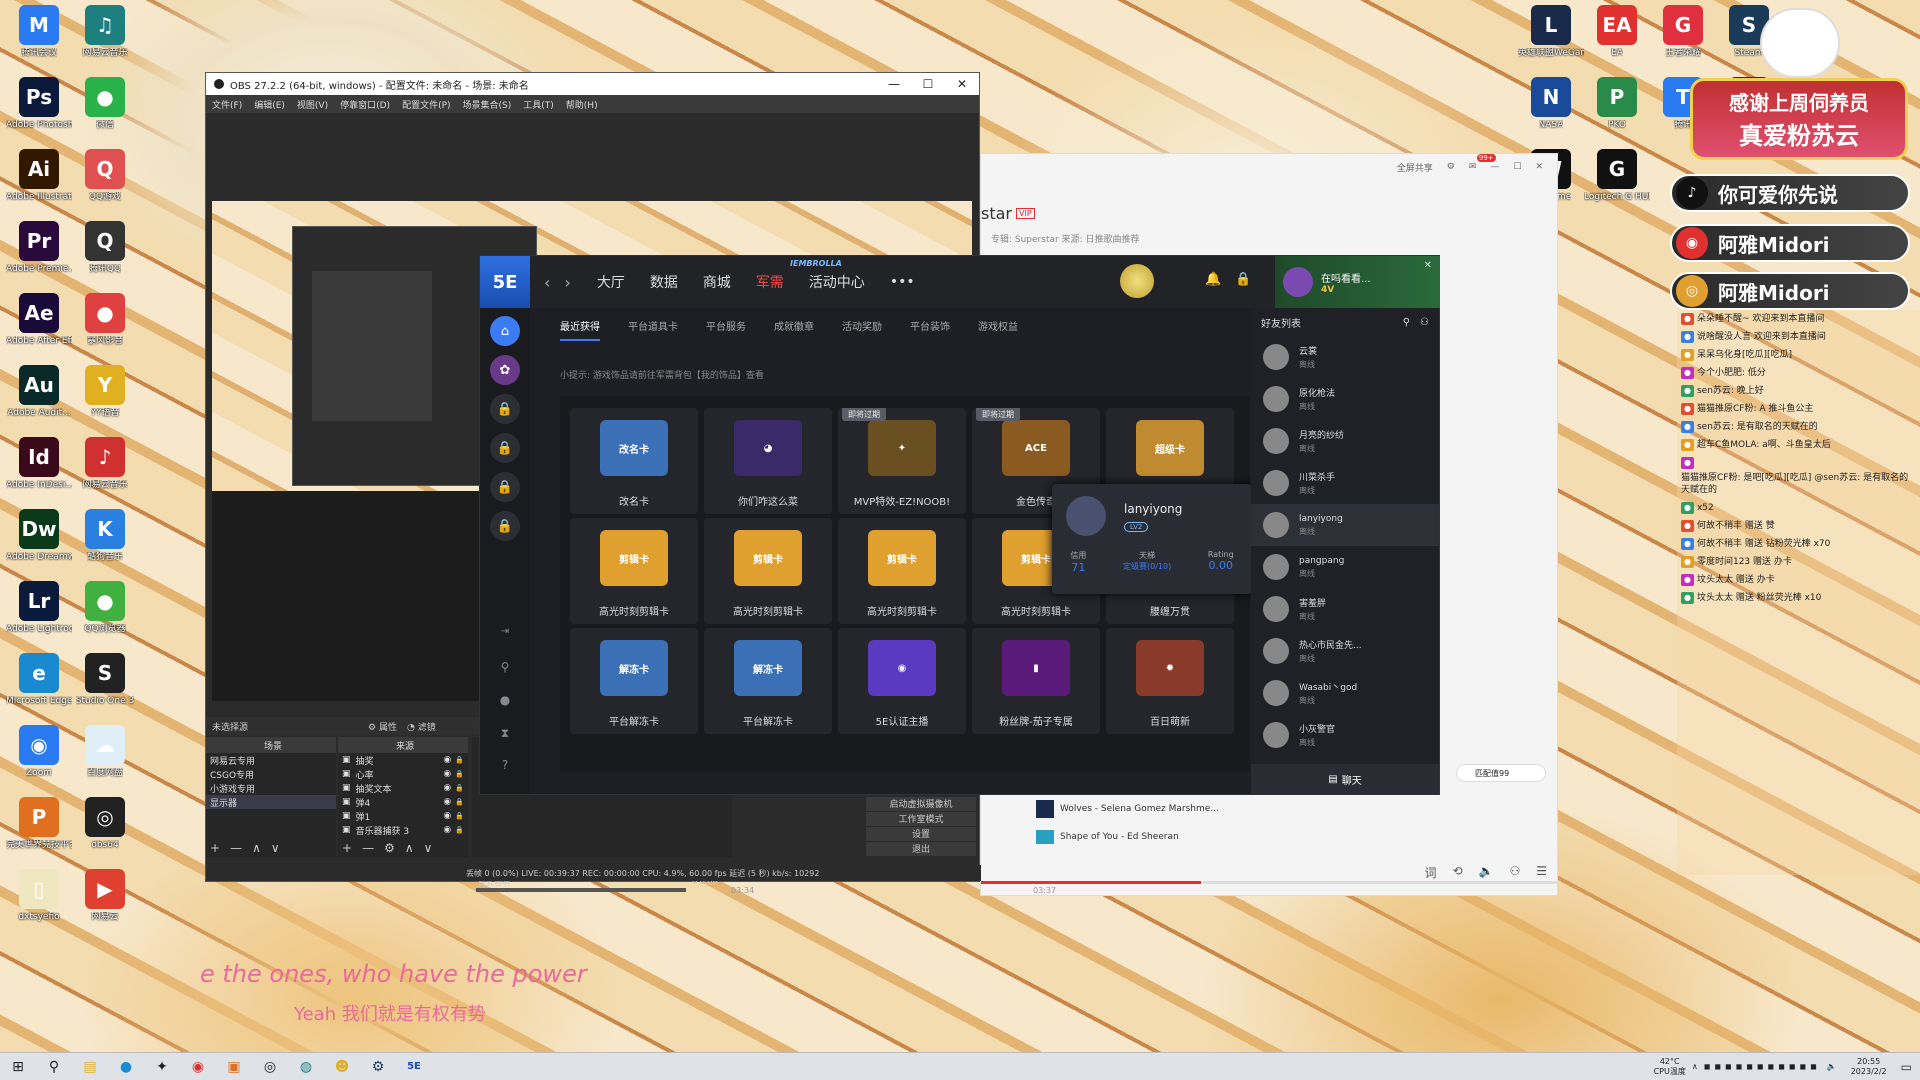 The width and height of the screenshot is (1920, 1080). I want to click on share-icon: ⚇, so click(1514, 872).